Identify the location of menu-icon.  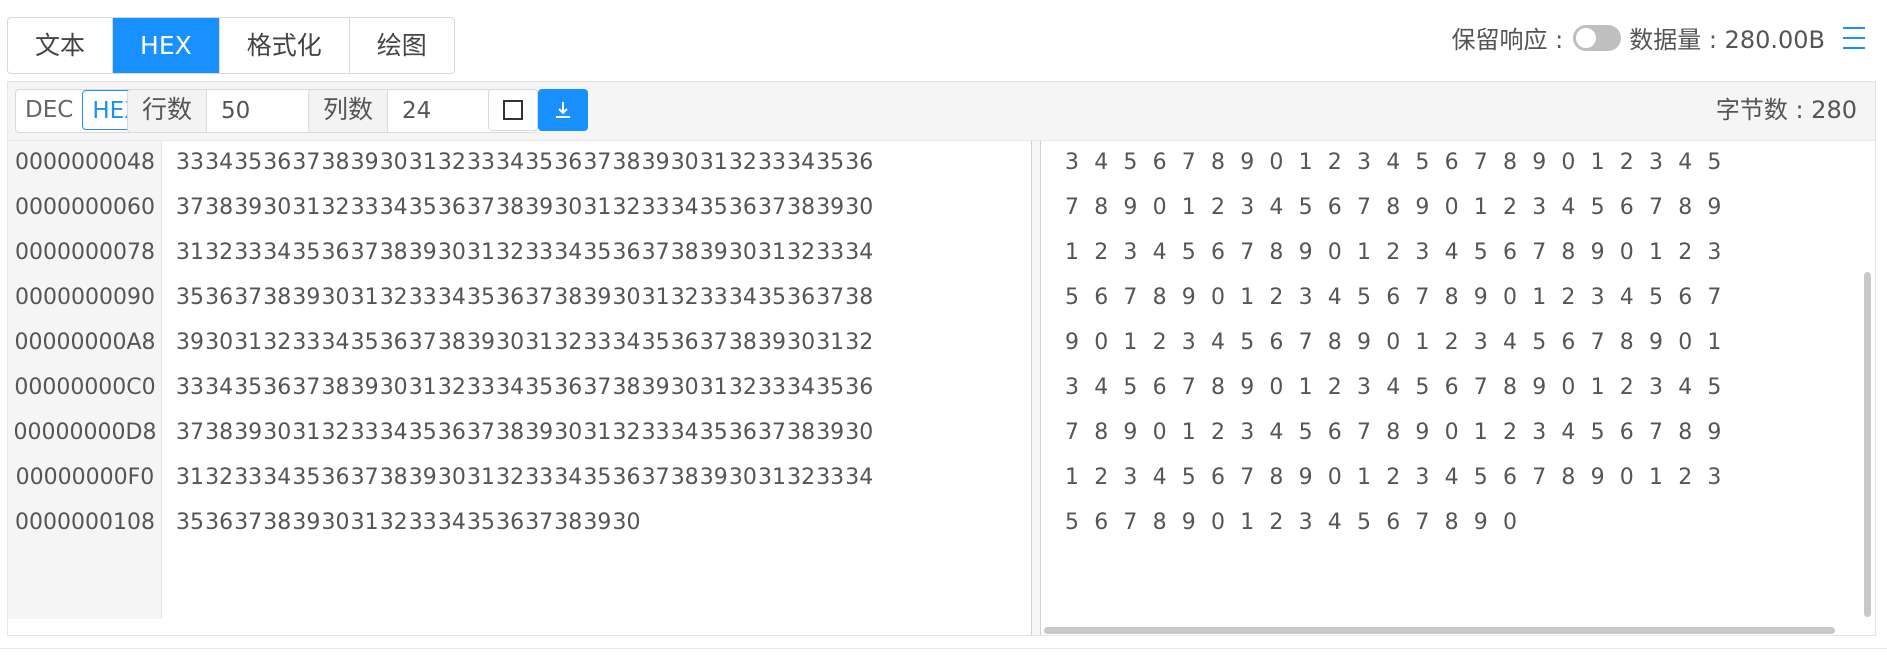
(1854, 37).